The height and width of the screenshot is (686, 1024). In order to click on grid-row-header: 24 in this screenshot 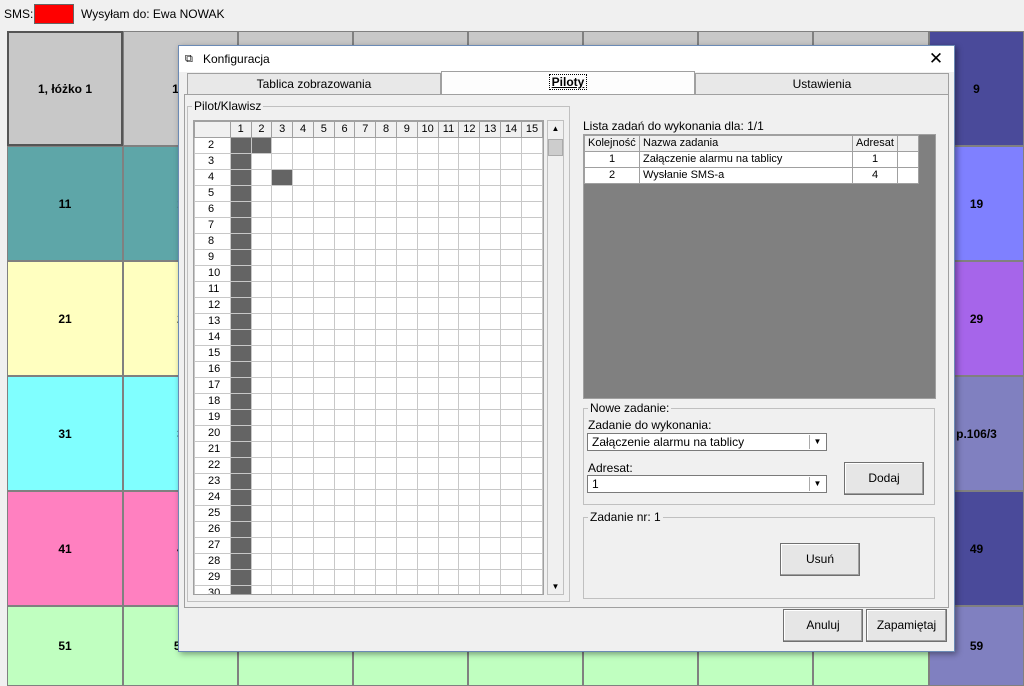, I will do `click(212, 497)`.